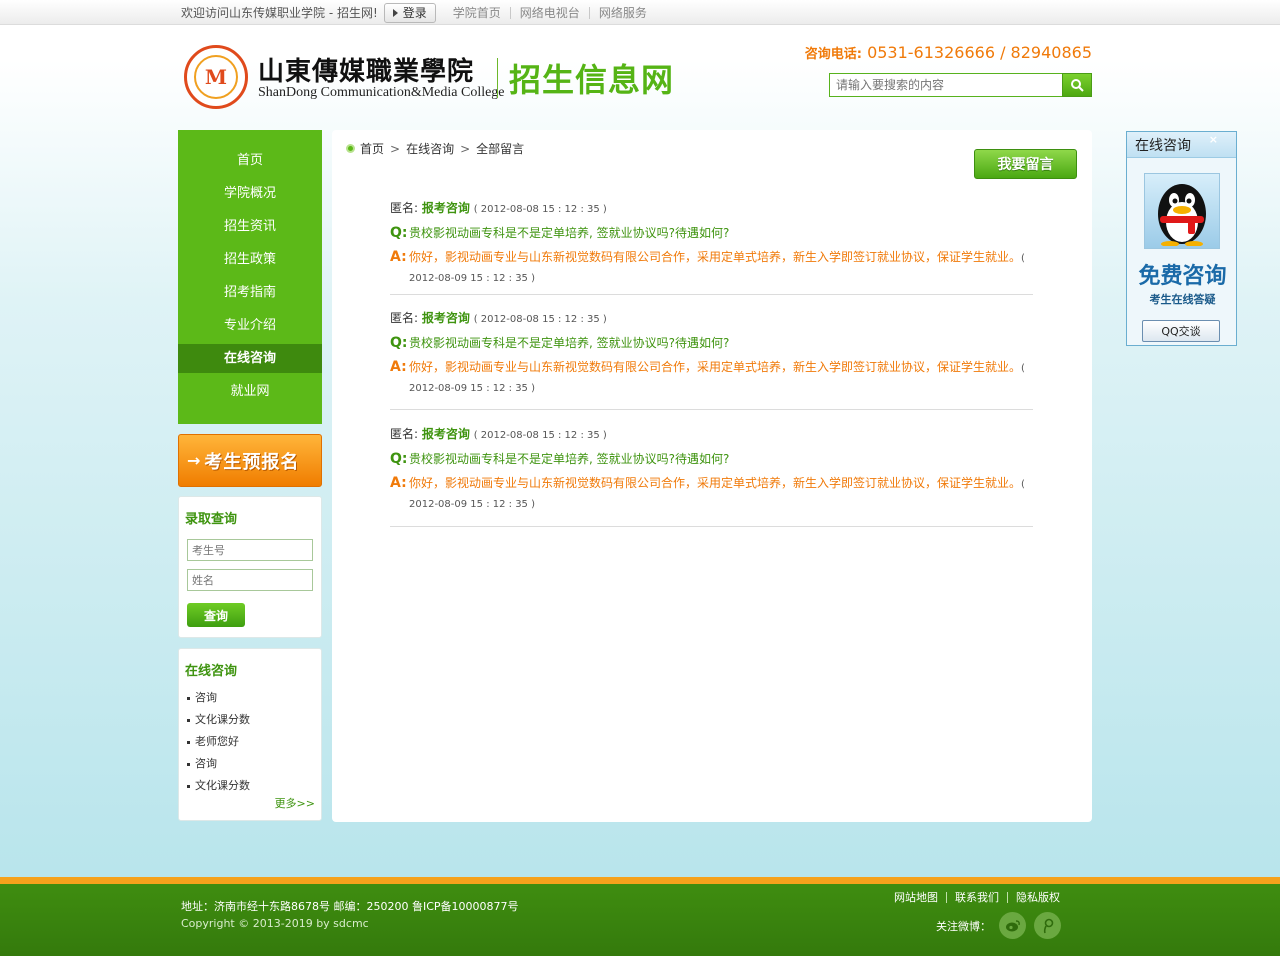 The image size is (1280, 956). I want to click on footer-links: 网站地图 联系我们 隐私版权, so click(981, 897).